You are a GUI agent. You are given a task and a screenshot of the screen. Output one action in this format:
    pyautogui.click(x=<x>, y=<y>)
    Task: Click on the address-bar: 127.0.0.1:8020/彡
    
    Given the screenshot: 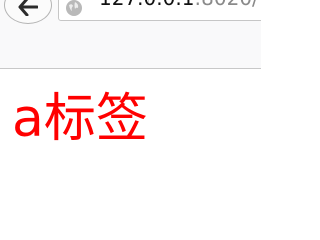 What is the action you would take?
    pyautogui.click(x=159, y=10)
    